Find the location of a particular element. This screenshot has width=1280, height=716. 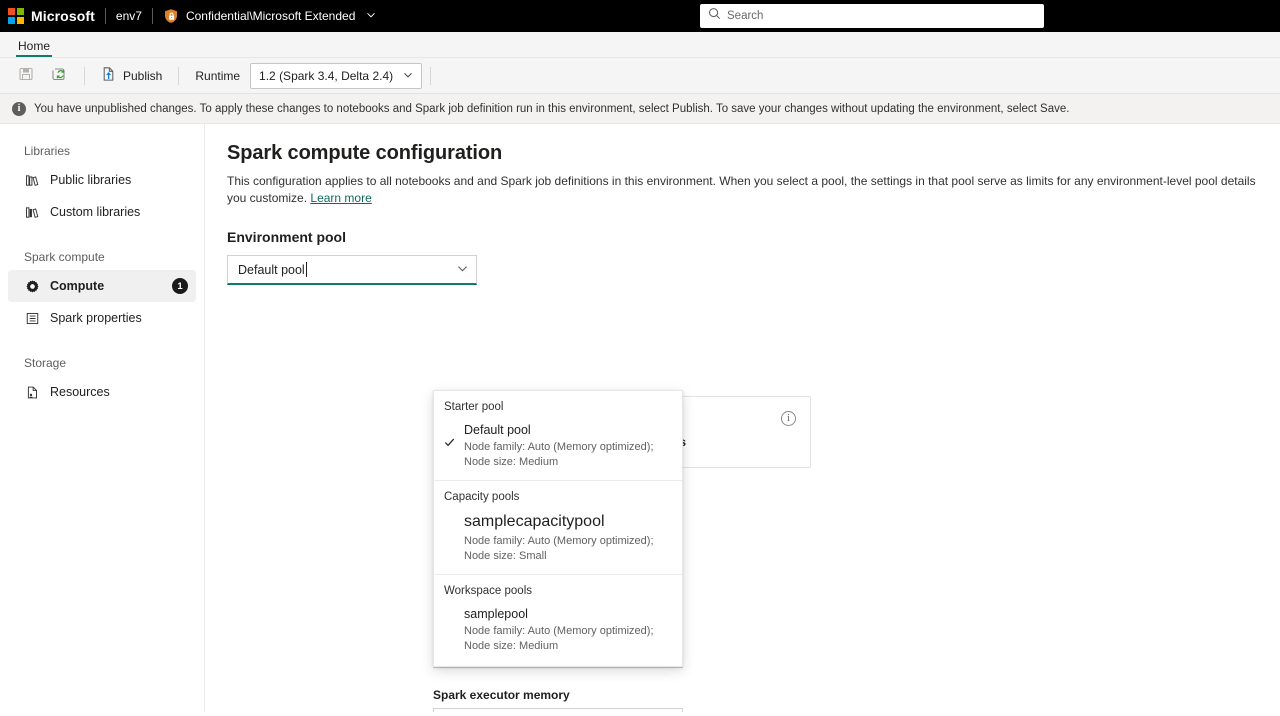

microsoft-logo: Microsoft is located at coordinates (51, 16).